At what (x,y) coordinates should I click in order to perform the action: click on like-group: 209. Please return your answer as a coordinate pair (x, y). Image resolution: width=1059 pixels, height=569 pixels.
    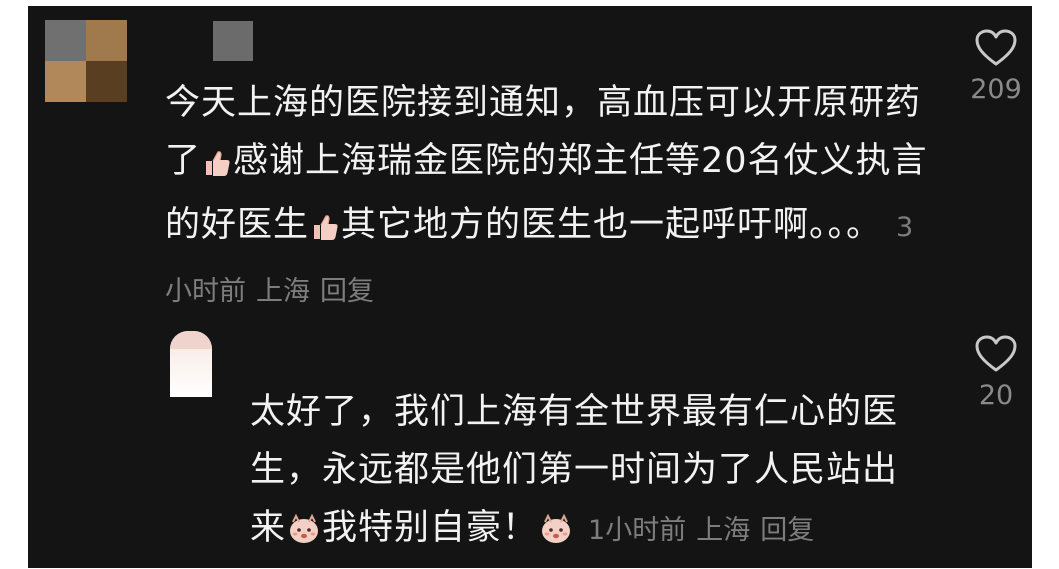
    Looking at the image, I should click on (994, 66).